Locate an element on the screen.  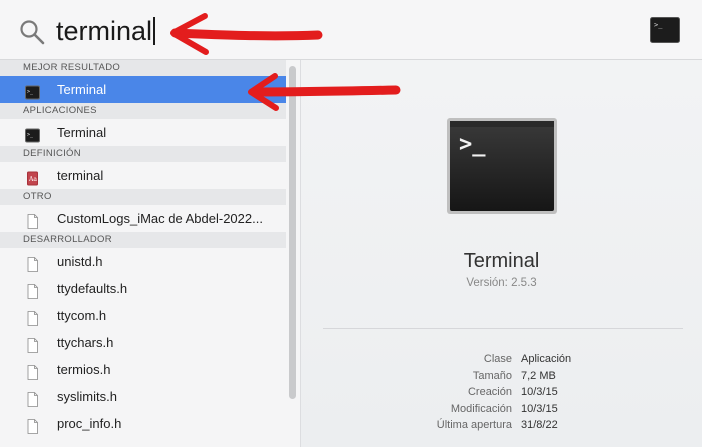
result-item: termios.h is located at coordinates (143, 369).